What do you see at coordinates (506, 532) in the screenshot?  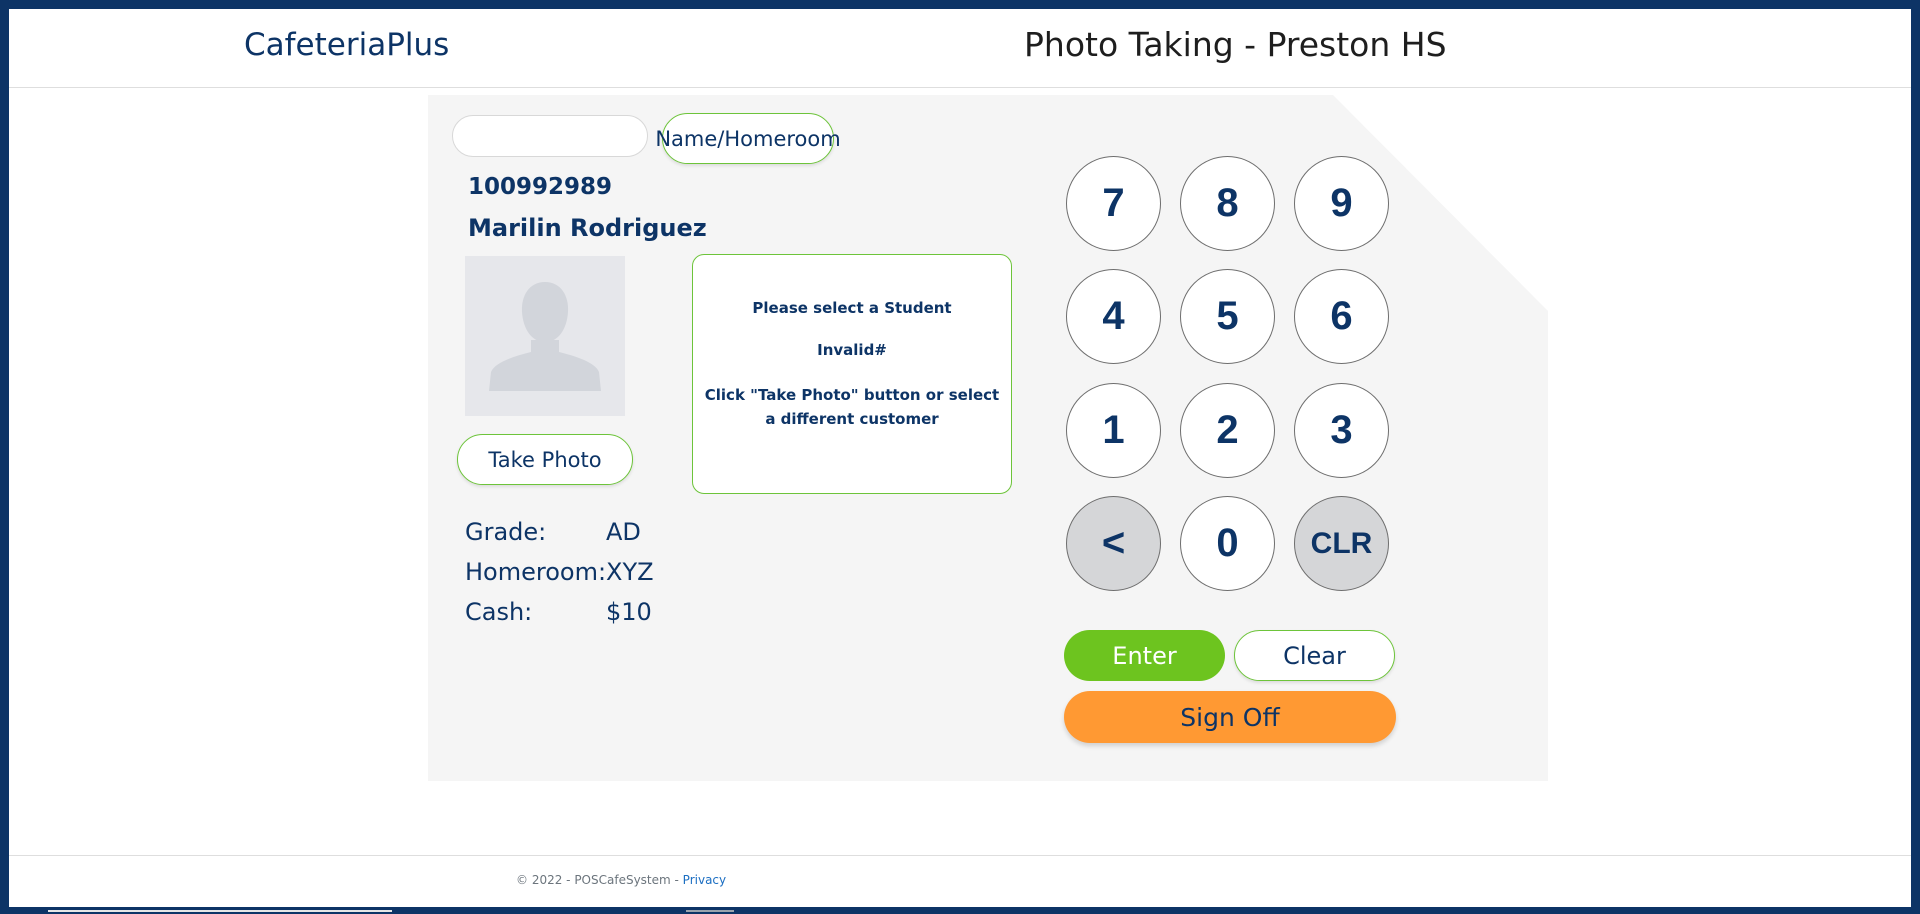 I see `grade-label: Grade:` at bounding box center [506, 532].